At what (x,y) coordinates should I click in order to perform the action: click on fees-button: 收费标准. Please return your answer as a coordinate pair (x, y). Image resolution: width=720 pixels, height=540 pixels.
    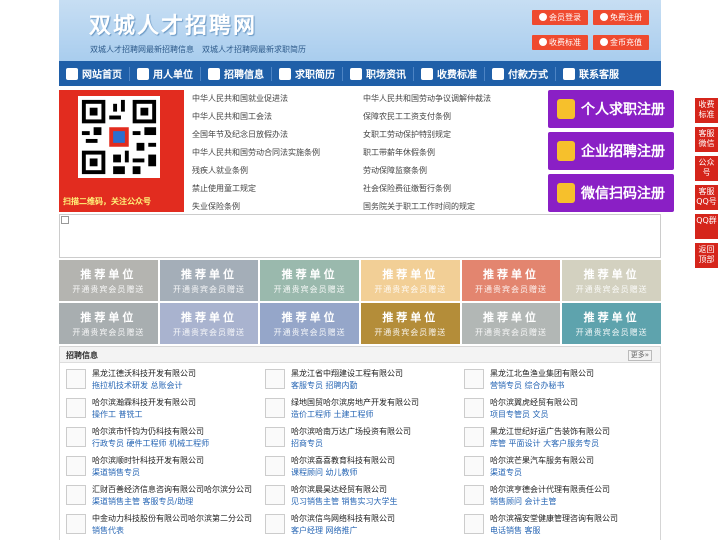
    Looking at the image, I should click on (560, 42).